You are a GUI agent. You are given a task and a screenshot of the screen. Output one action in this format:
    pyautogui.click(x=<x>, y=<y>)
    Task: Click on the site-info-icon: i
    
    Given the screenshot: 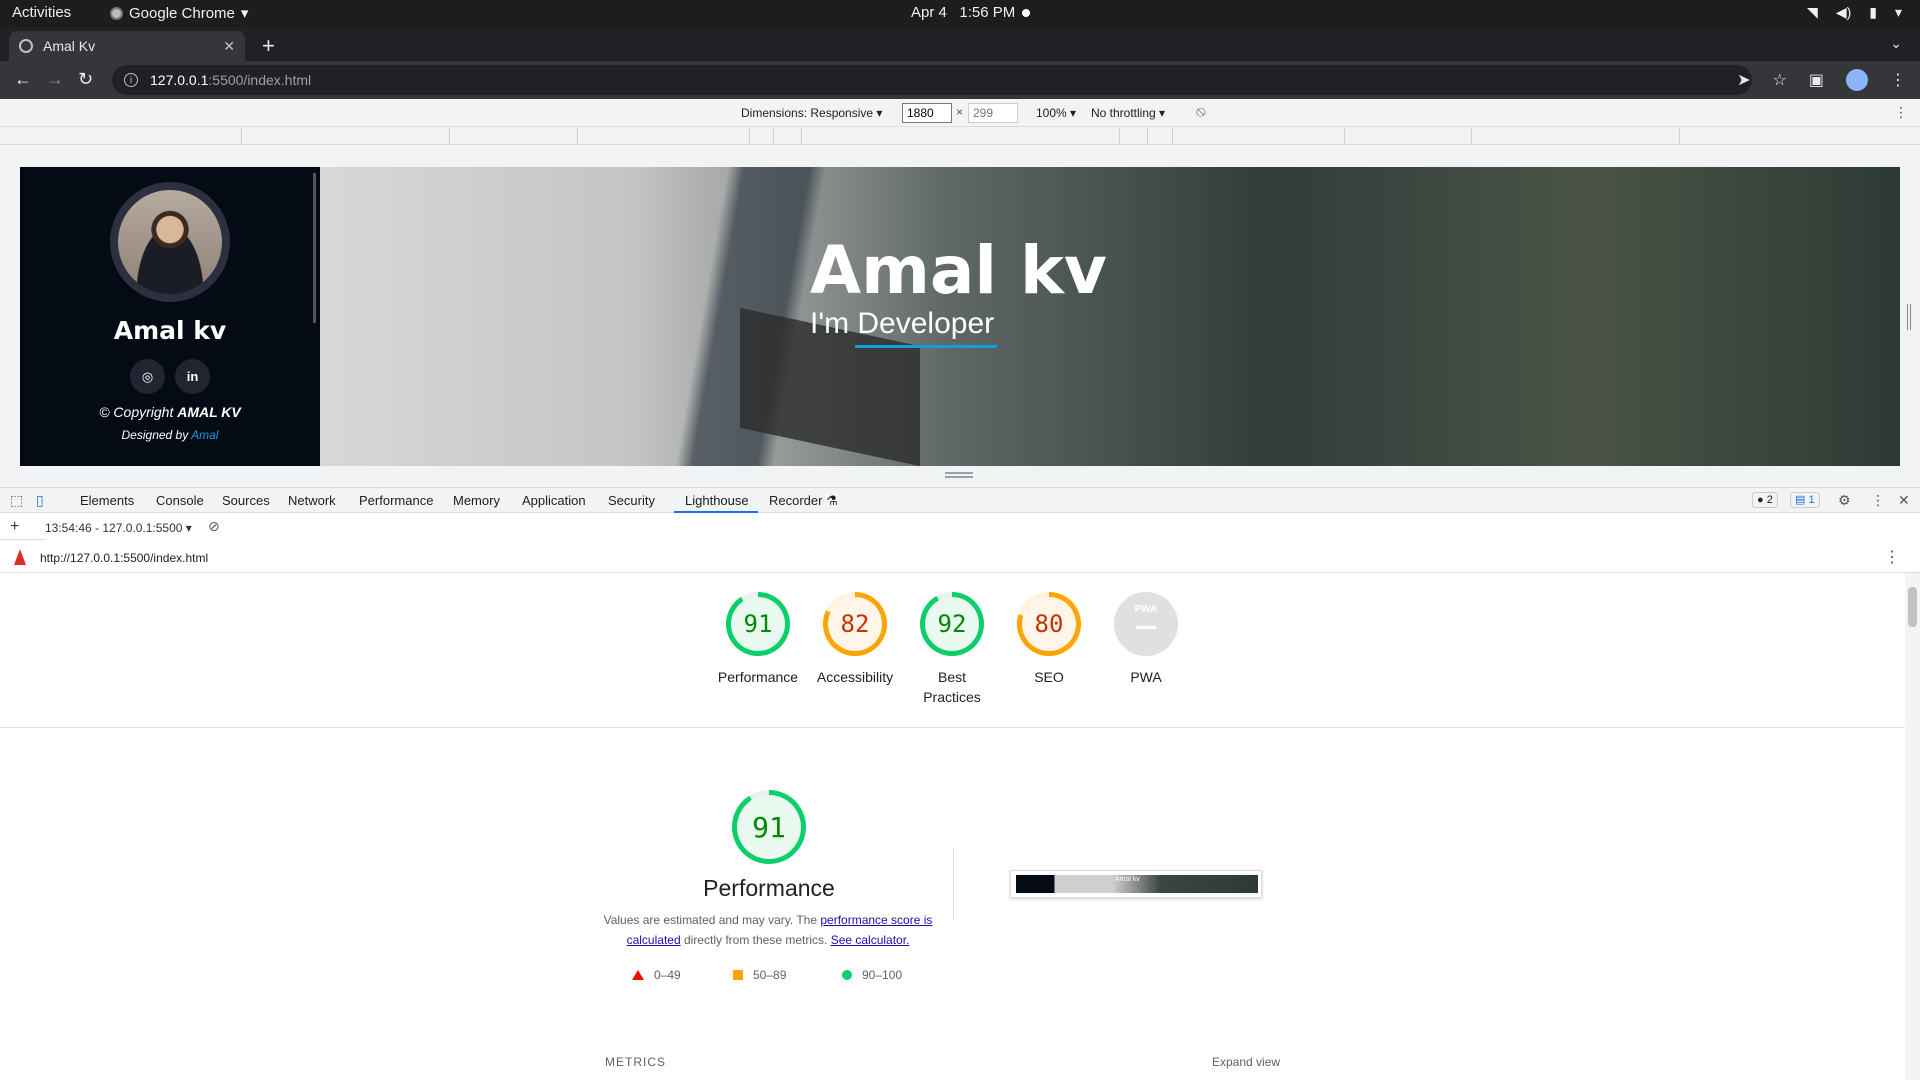 What is the action you would take?
    pyautogui.click(x=131, y=80)
    